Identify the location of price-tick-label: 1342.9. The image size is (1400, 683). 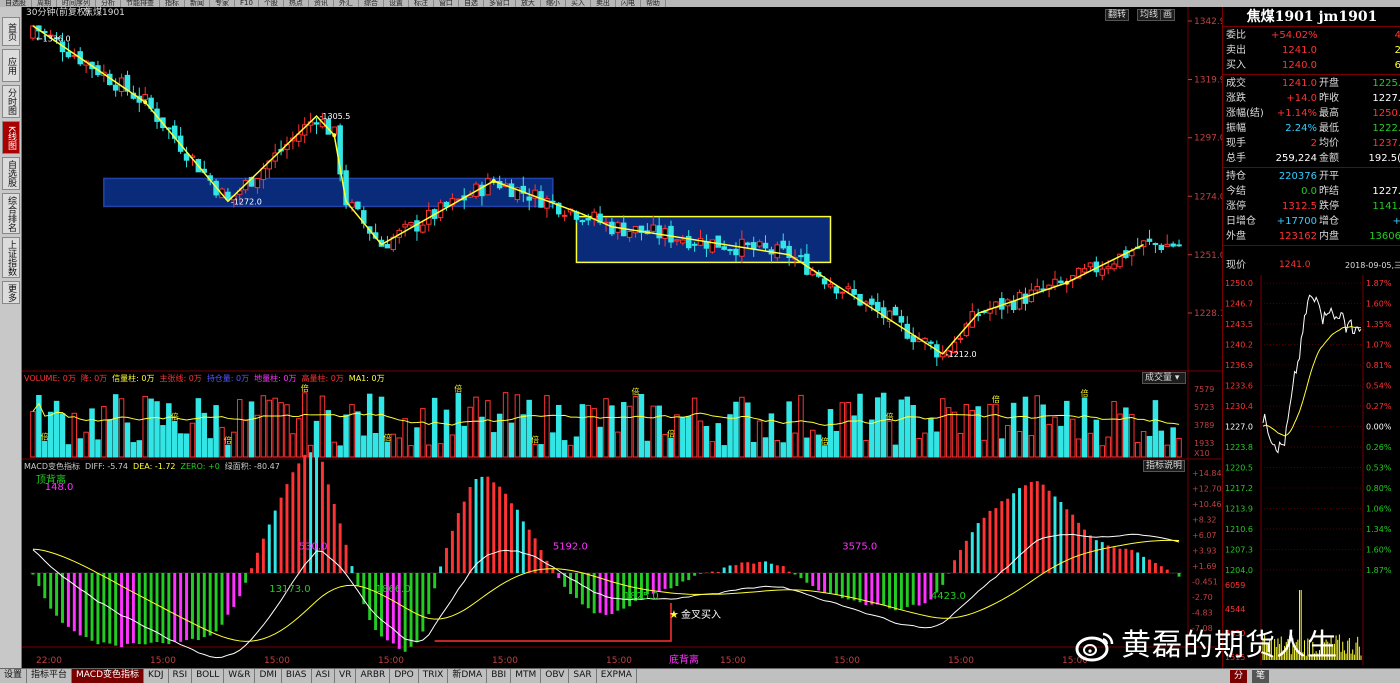
(1208, 22).